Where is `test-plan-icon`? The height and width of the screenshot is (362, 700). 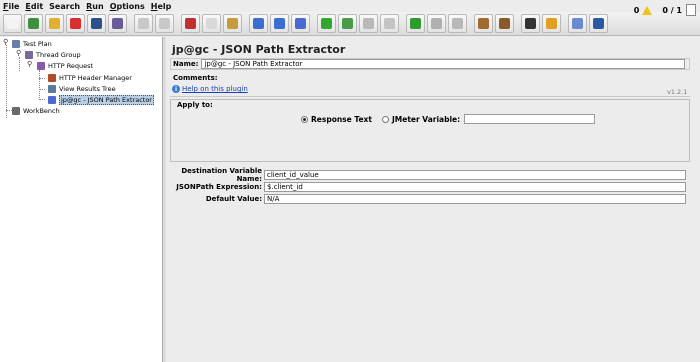
test-plan-icon is located at coordinates (16, 43).